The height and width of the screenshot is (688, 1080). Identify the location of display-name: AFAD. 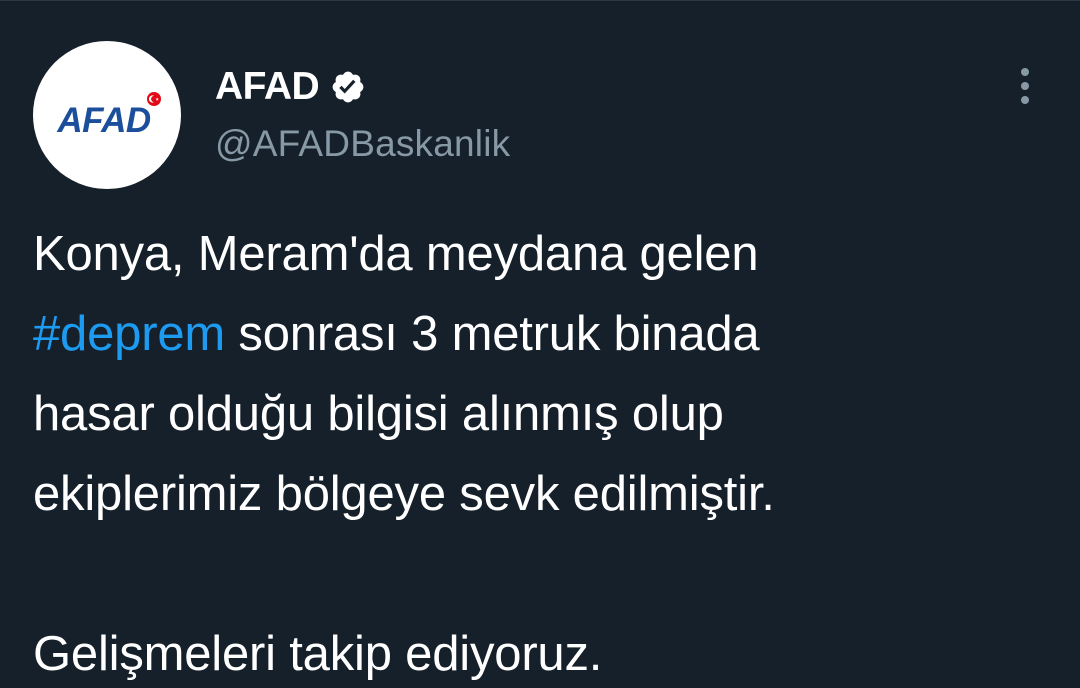
(267, 87).